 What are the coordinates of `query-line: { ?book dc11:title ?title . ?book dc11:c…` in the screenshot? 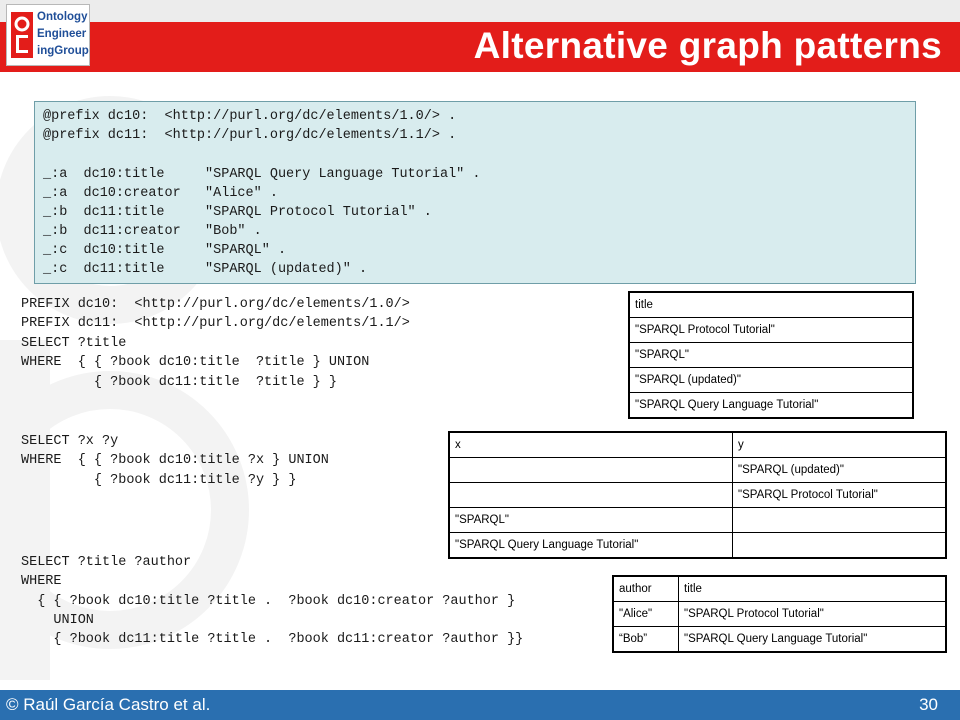 It's located at (272, 639).